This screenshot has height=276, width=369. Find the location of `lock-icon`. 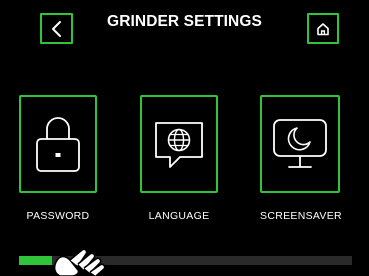

lock-icon is located at coordinates (58, 144).